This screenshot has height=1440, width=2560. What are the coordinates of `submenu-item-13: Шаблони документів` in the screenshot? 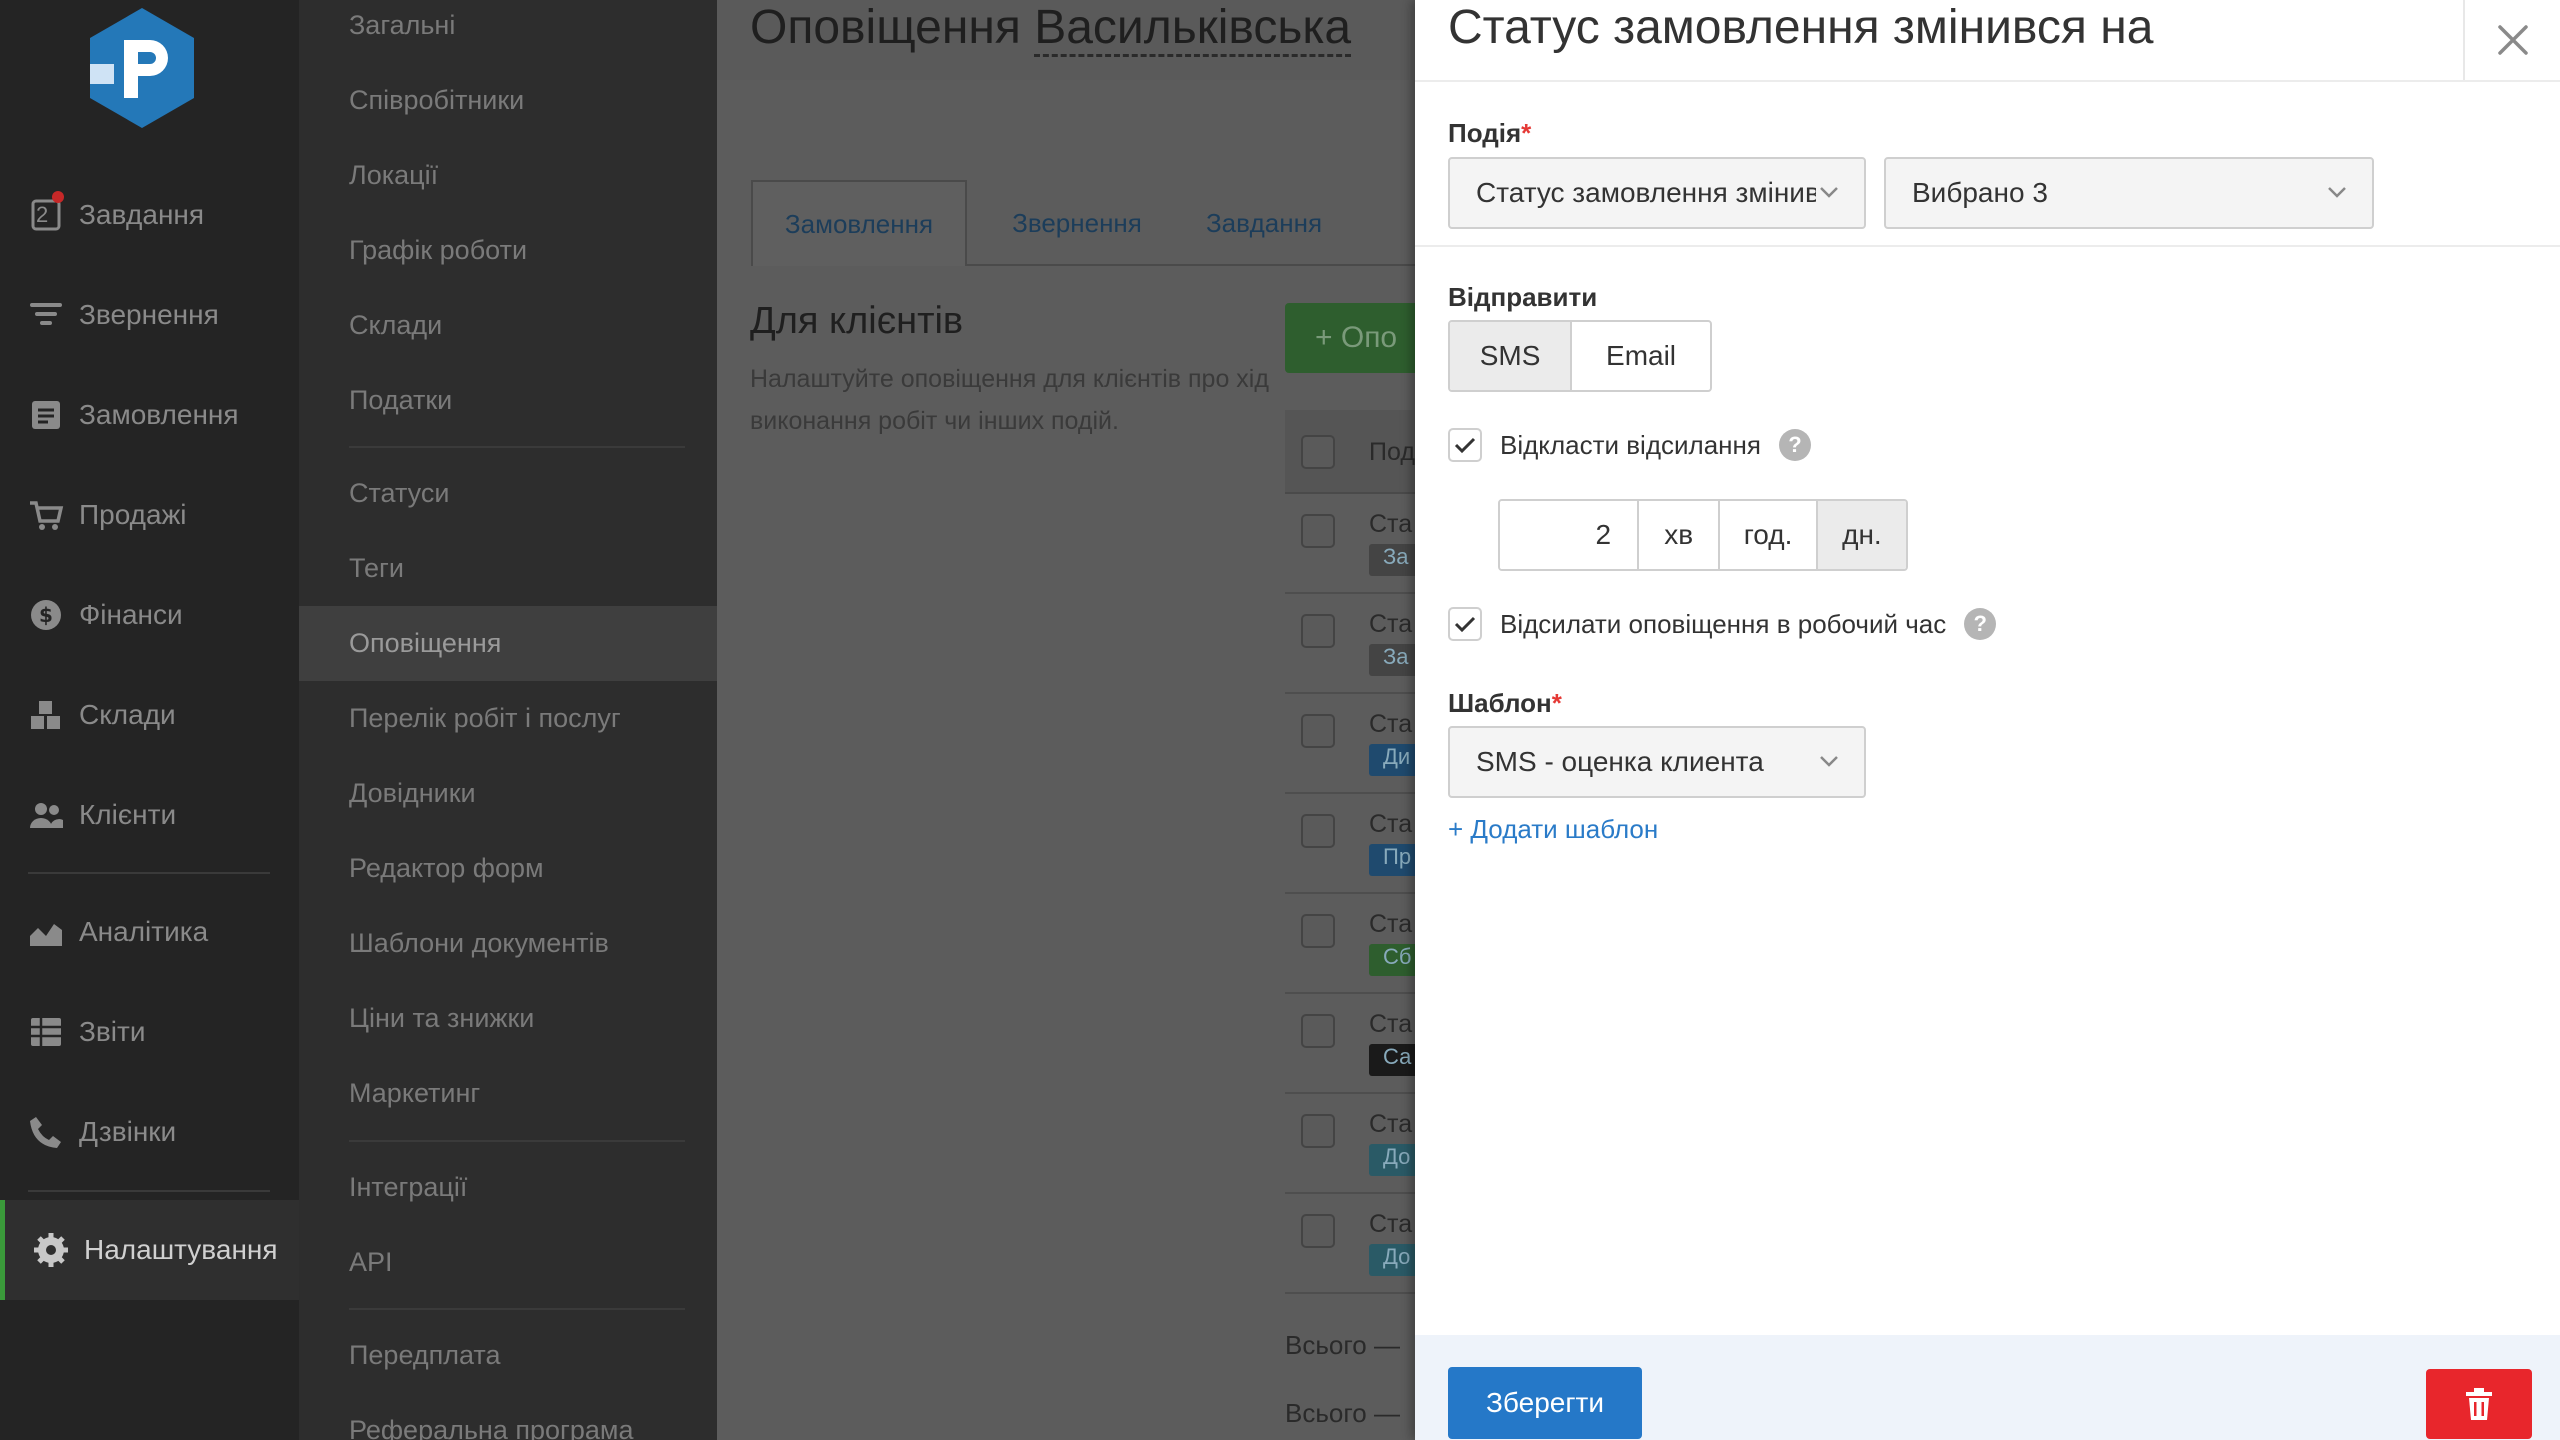 It's located at (508, 943).